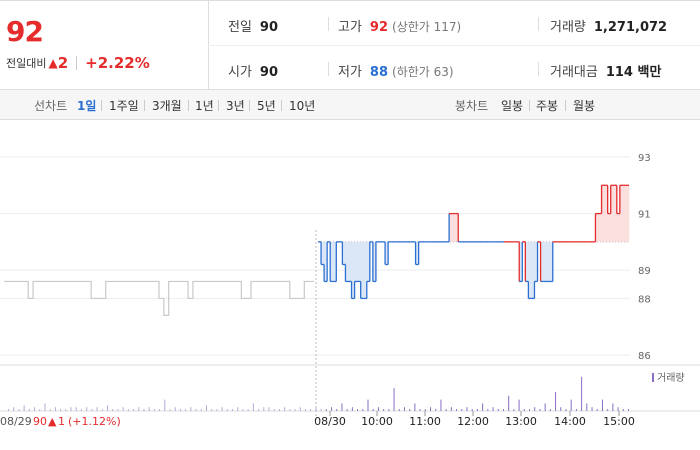  I want to click on x-tick-label: 11:00, so click(425, 421).